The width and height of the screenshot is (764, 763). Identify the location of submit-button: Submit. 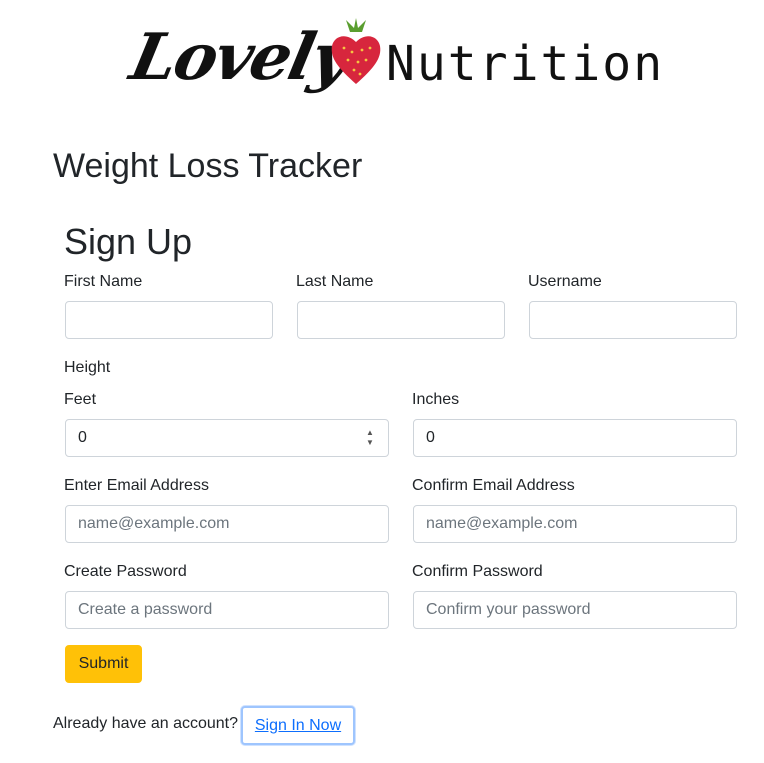
(103, 664).